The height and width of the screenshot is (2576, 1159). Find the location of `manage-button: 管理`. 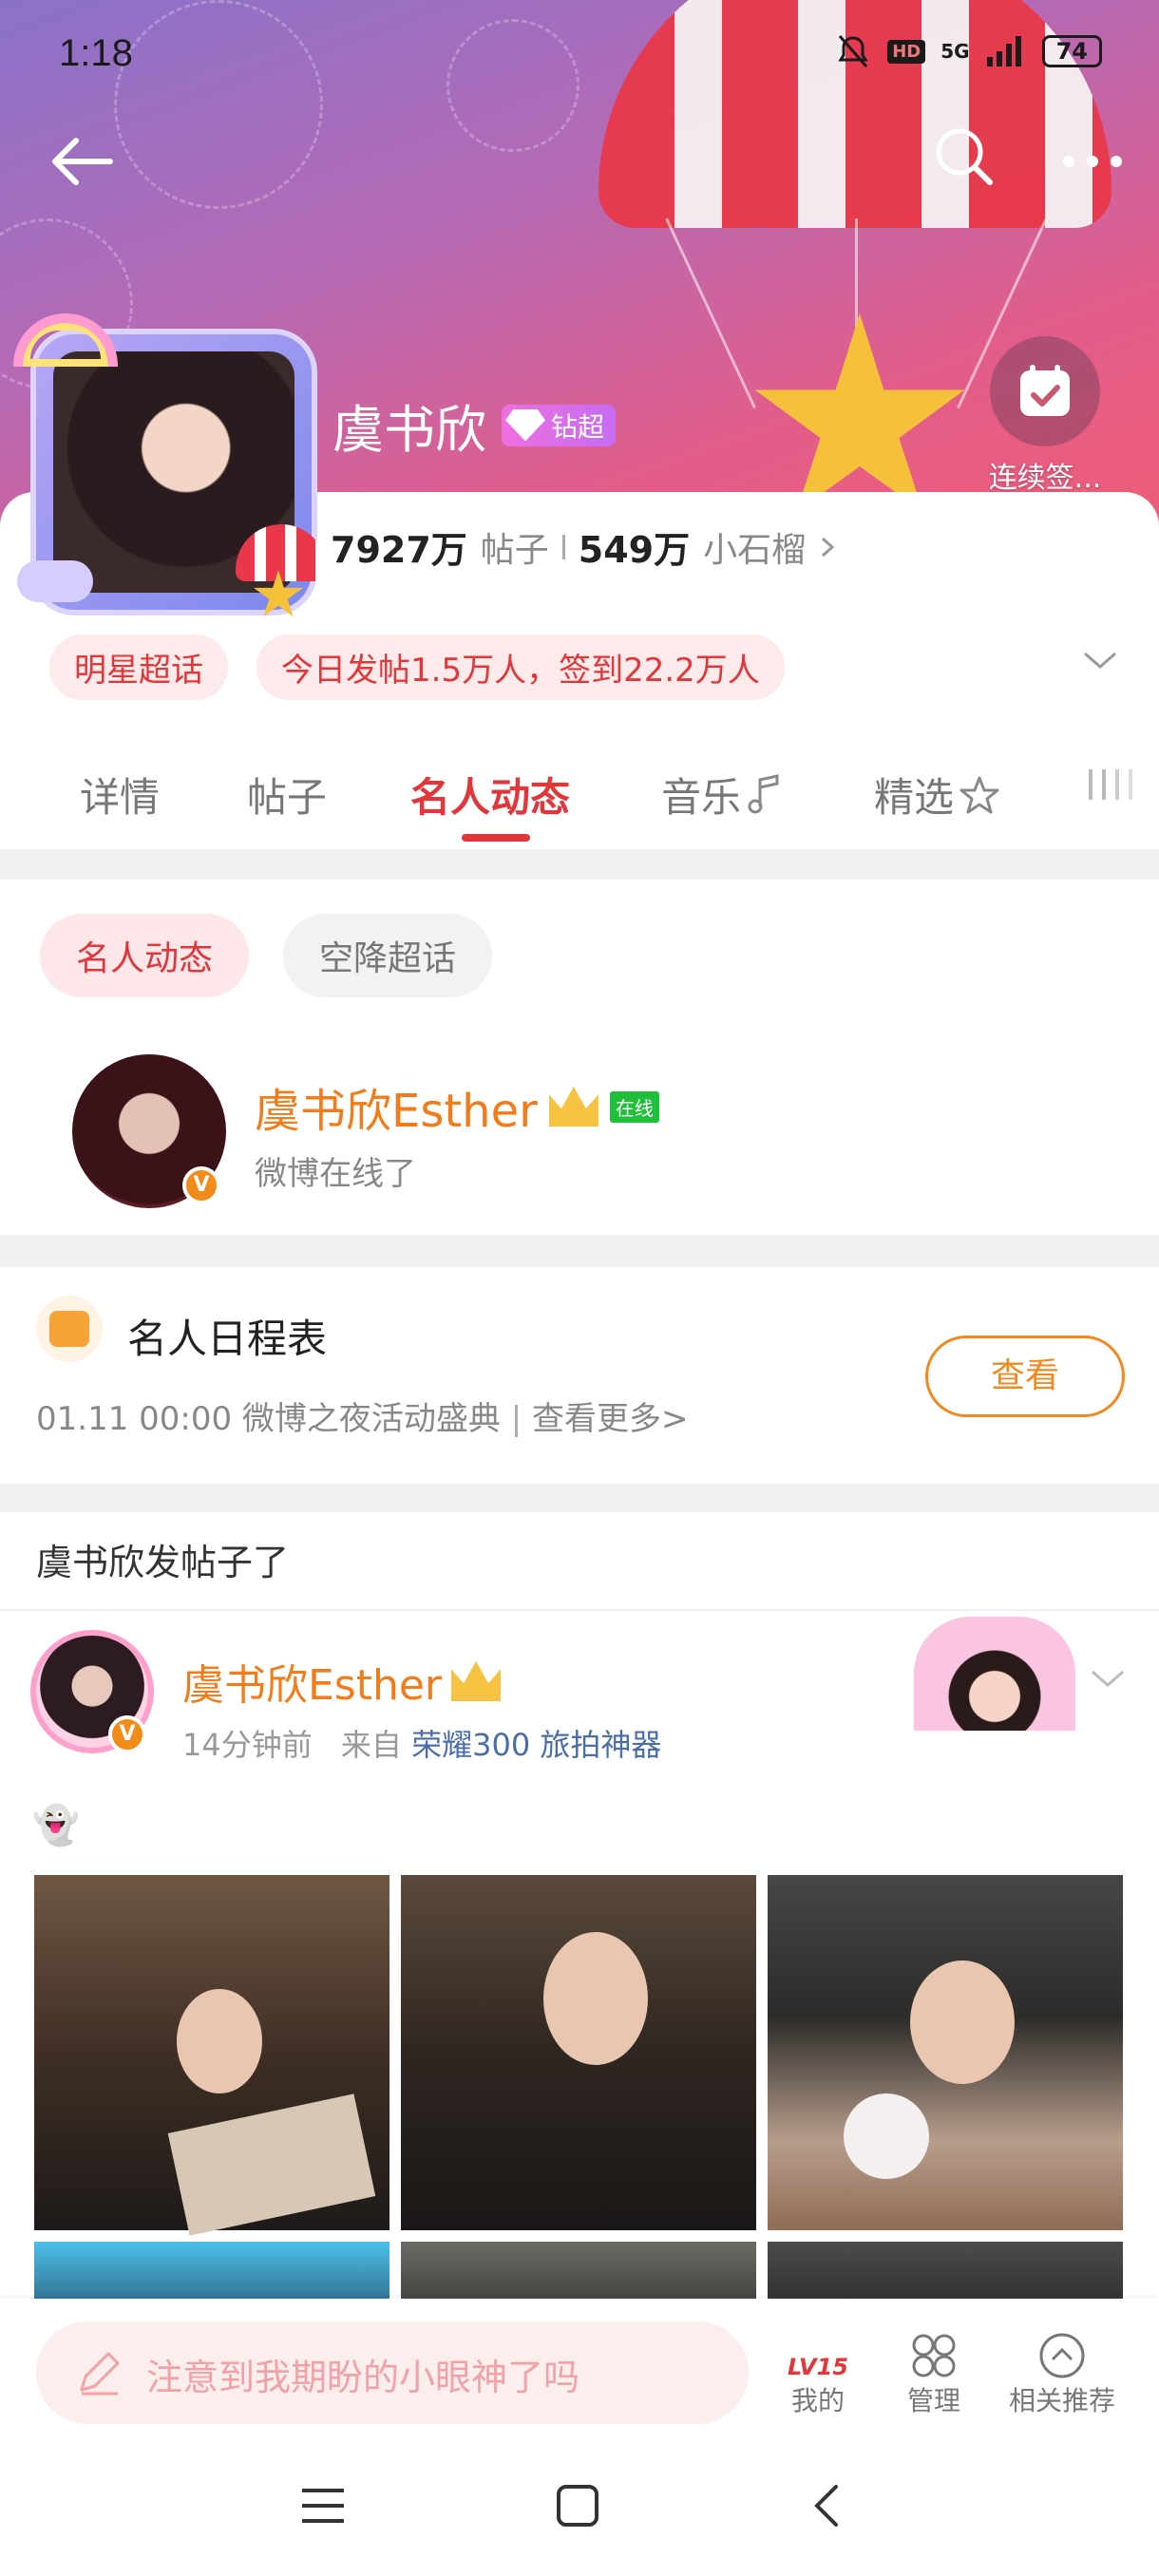

manage-button: 管理 is located at coordinates (934, 2370).